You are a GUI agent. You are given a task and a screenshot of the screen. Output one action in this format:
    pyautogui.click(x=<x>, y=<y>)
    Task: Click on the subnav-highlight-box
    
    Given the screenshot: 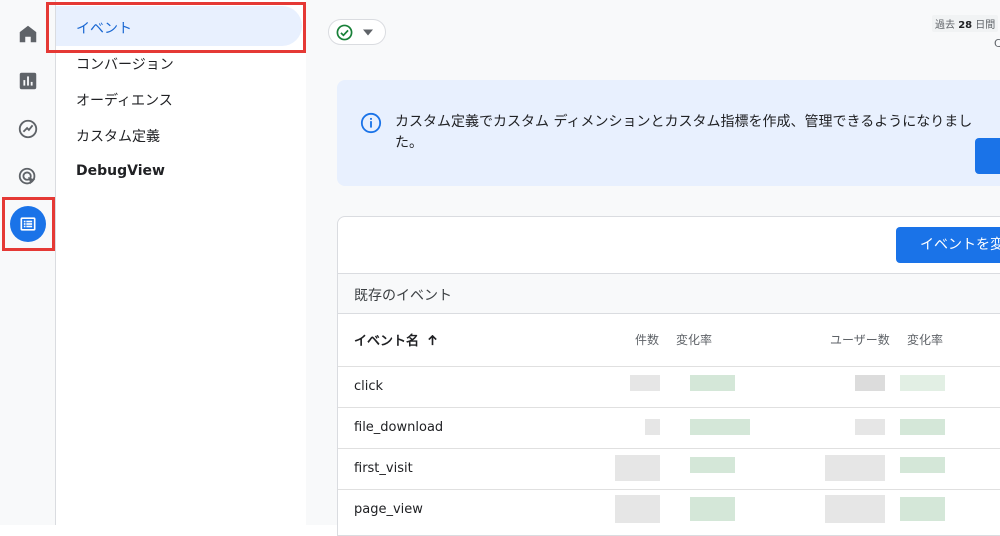 What is the action you would take?
    pyautogui.click(x=176, y=27)
    